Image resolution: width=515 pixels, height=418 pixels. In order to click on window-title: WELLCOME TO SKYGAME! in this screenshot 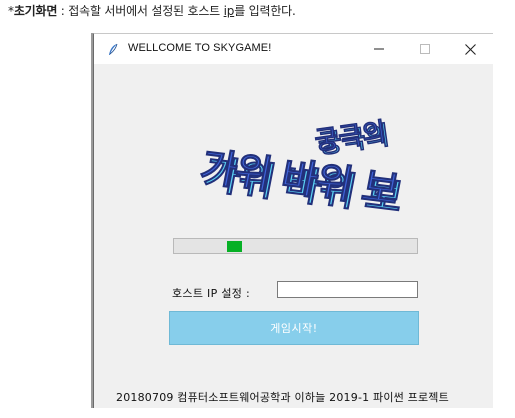, I will do `click(200, 48)`.